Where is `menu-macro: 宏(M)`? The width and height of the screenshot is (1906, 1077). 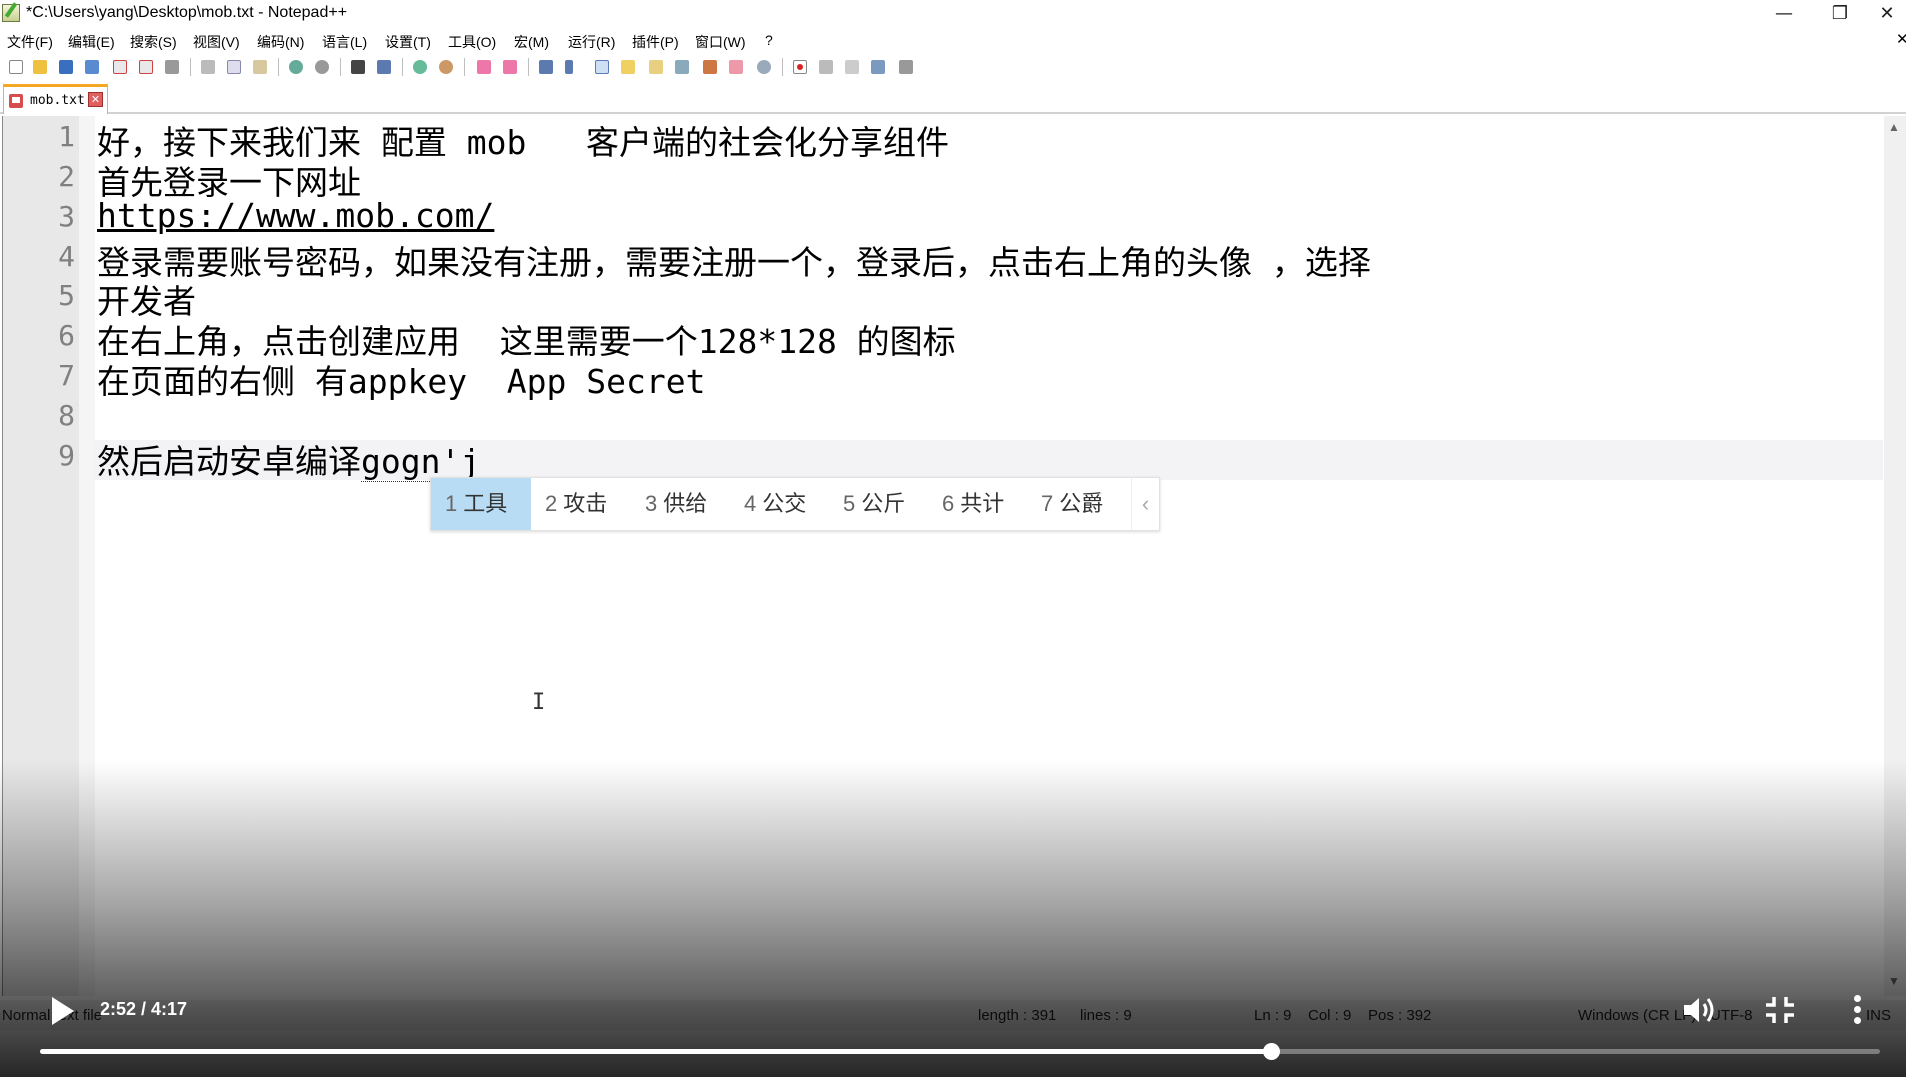
menu-macro: 宏(M) is located at coordinates (531, 42).